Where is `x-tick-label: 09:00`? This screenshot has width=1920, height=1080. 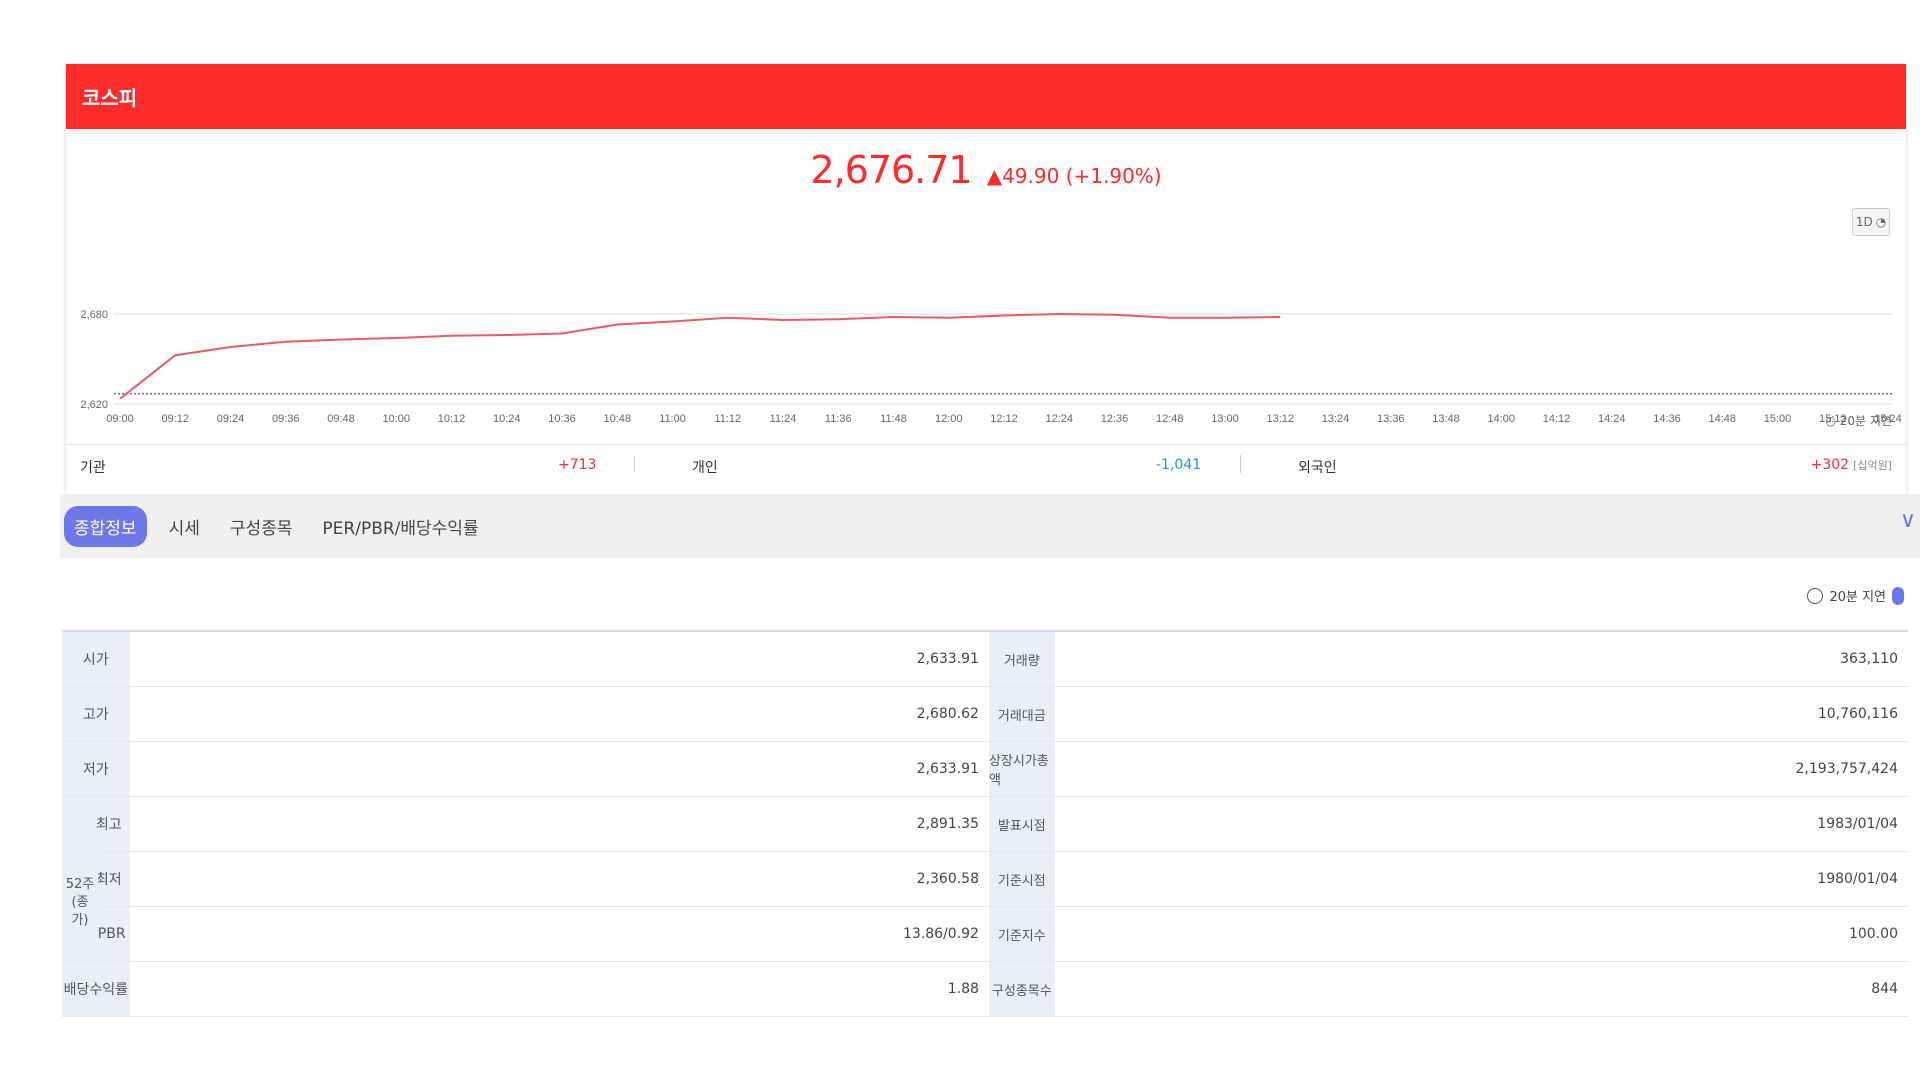 x-tick-label: 09:00 is located at coordinates (120, 418).